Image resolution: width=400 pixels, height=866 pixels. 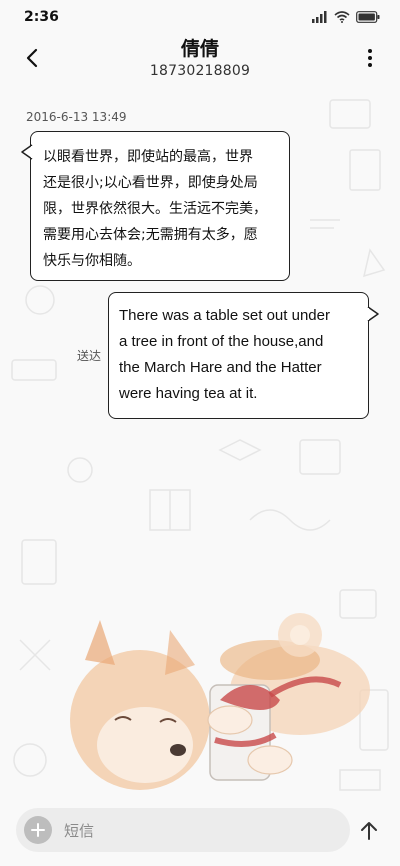 I want to click on outgoing-bubble-tail, so click(x=373, y=314).